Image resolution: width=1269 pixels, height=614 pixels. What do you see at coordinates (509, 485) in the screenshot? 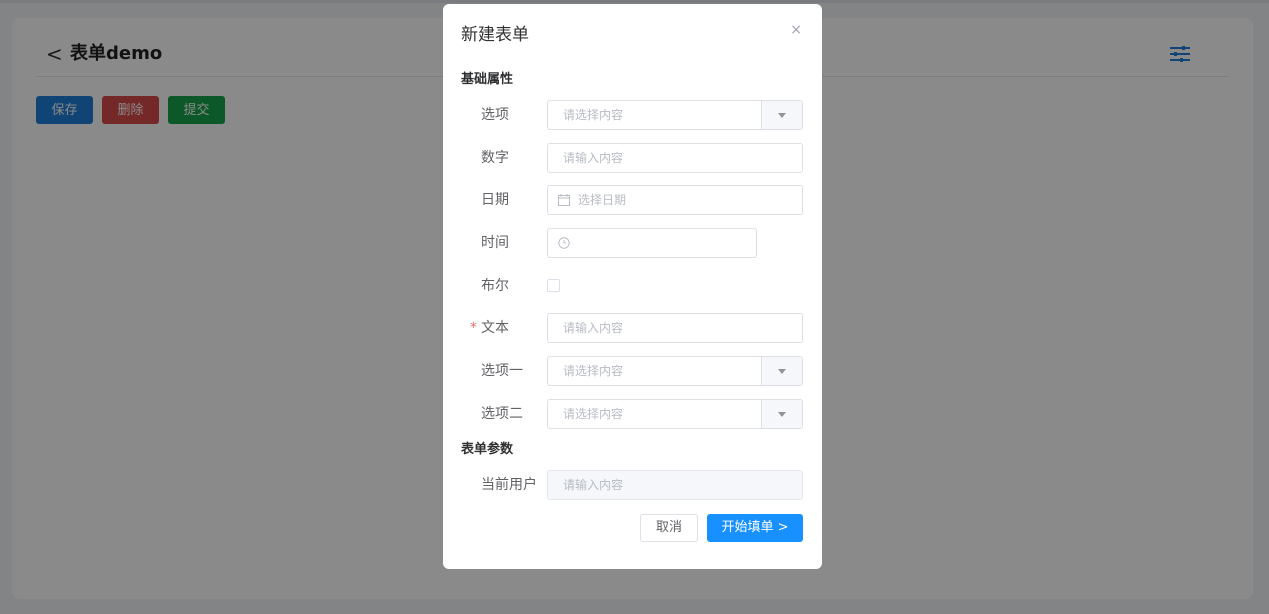
I see `label-text: 当前用户` at bounding box center [509, 485].